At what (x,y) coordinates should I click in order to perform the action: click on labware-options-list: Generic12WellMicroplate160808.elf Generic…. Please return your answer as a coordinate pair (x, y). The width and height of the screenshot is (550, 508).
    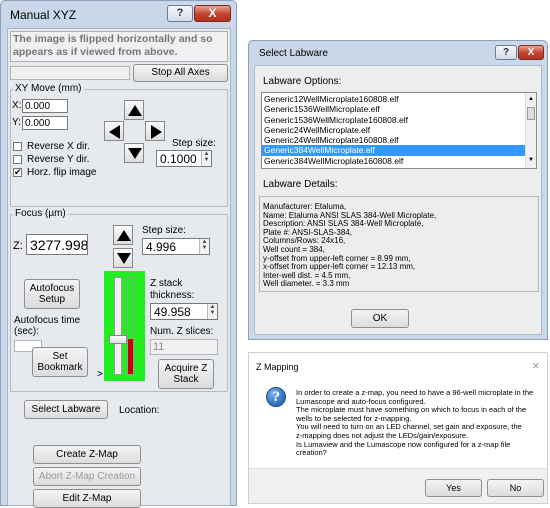
    Looking at the image, I should click on (399, 130).